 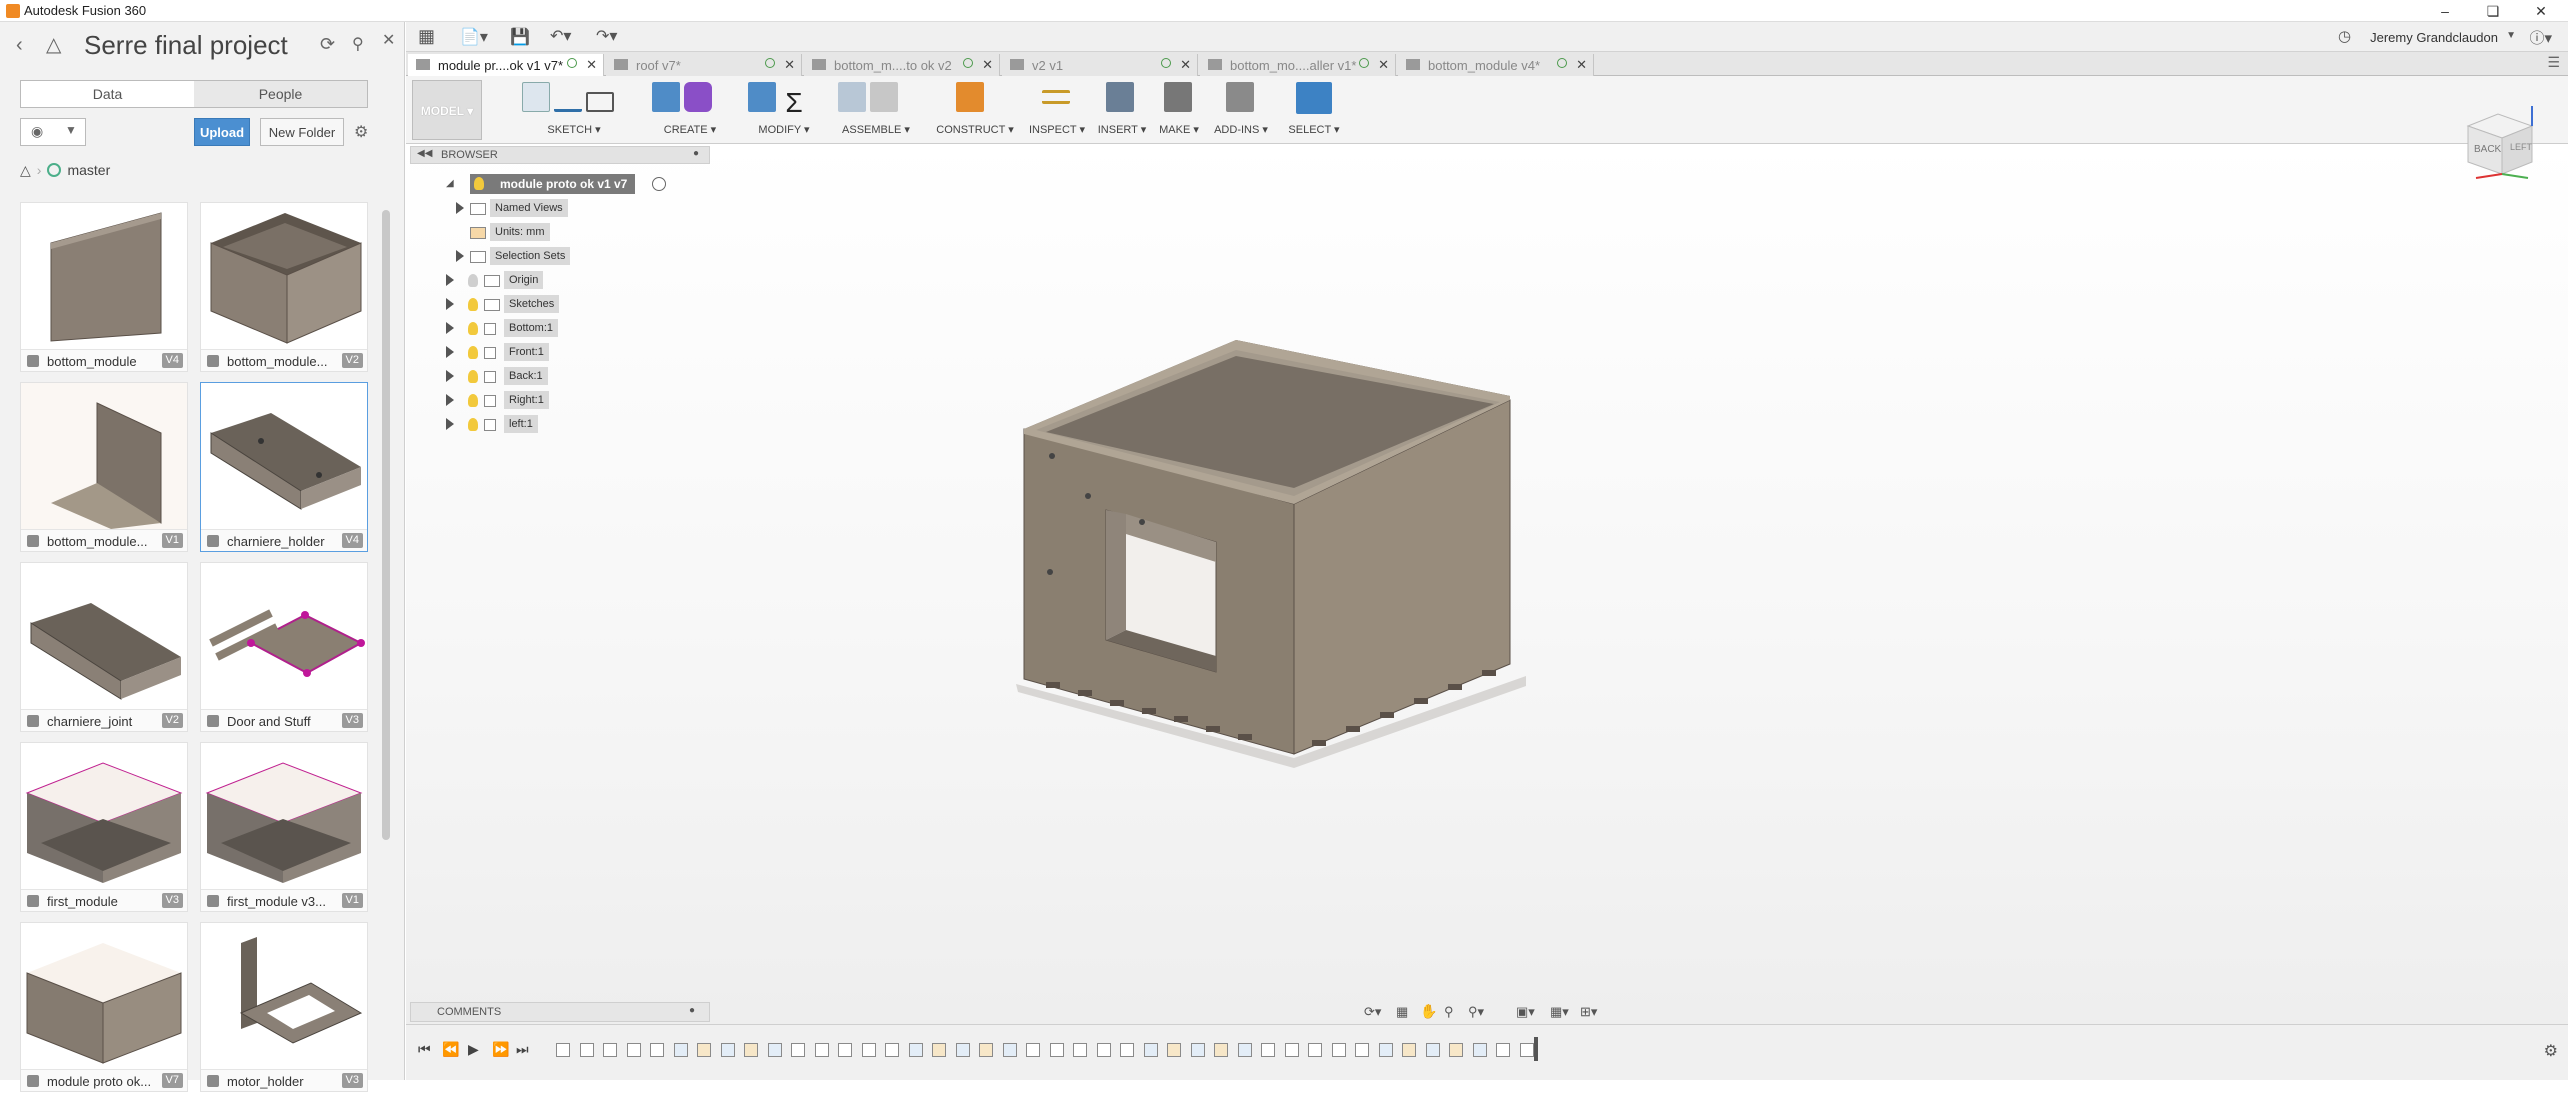 What do you see at coordinates (1314, 98) in the screenshot?
I see `select-cursor-icon` at bounding box center [1314, 98].